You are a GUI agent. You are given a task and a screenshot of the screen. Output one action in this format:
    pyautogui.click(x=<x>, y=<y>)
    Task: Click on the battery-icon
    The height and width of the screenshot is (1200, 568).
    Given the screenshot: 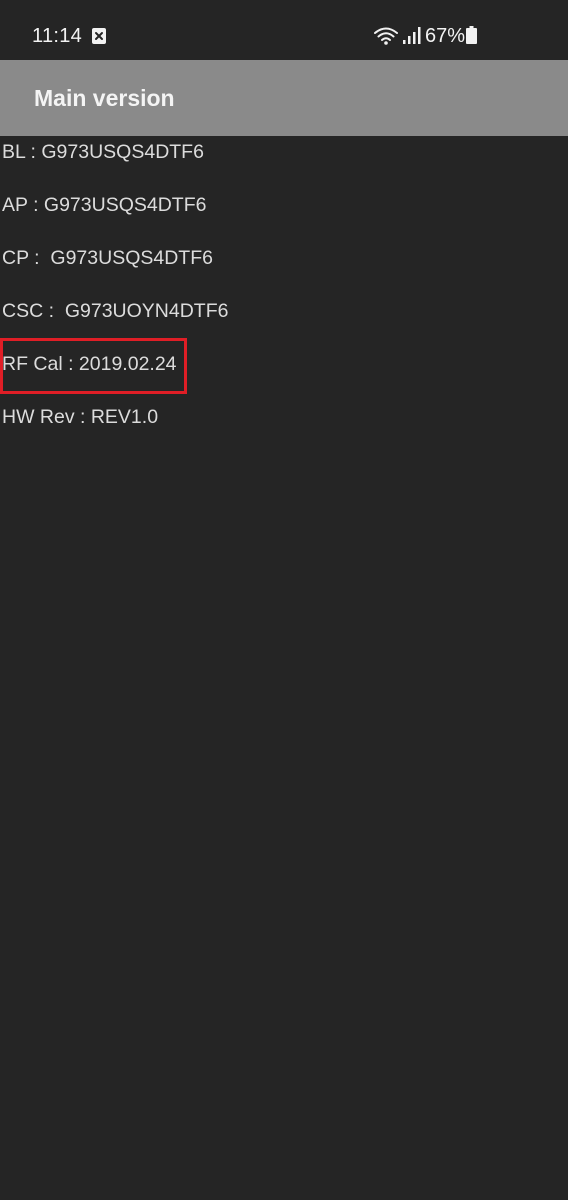 What is the action you would take?
    pyautogui.click(x=471, y=35)
    